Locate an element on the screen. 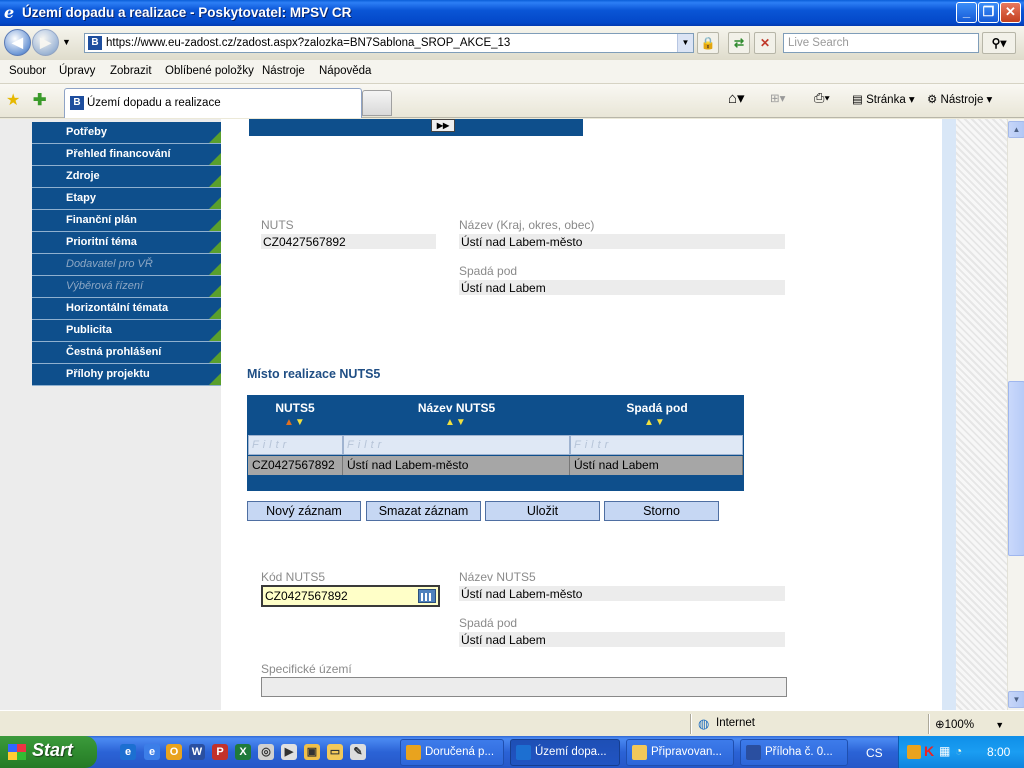 The width and height of the screenshot is (1024, 768). close-button: ✕ is located at coordinates (1010, 12).